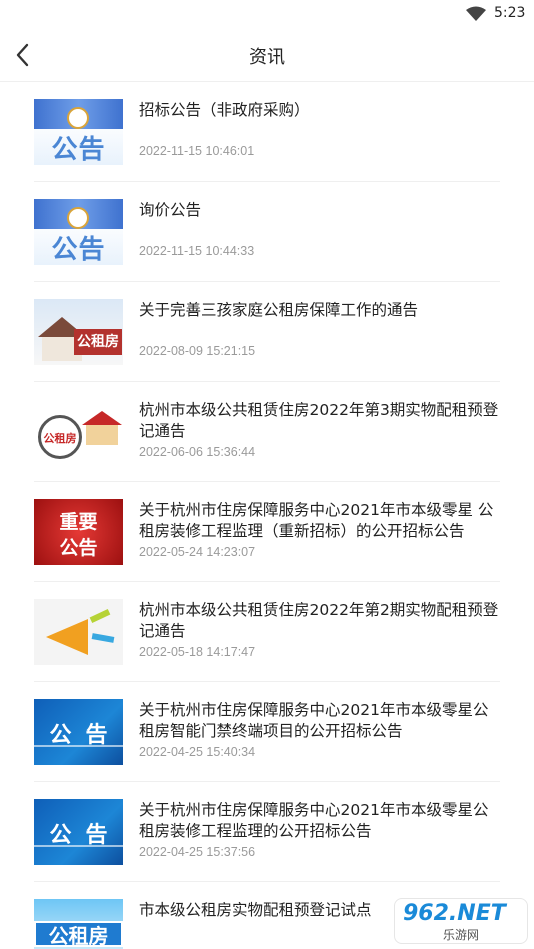  What do you see at coordinates (197, 752) in the screenshot?
I see `news-date: 2022-04-25 15:40:34` at bounding box center [197, 752].